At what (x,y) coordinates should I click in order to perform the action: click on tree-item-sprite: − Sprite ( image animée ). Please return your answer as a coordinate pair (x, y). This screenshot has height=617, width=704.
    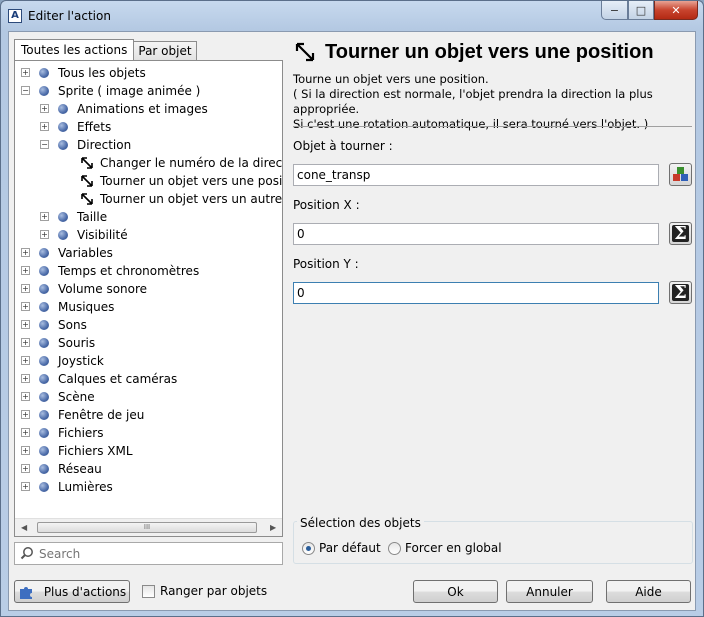
    Looking at the image, I should click on (110, 91).